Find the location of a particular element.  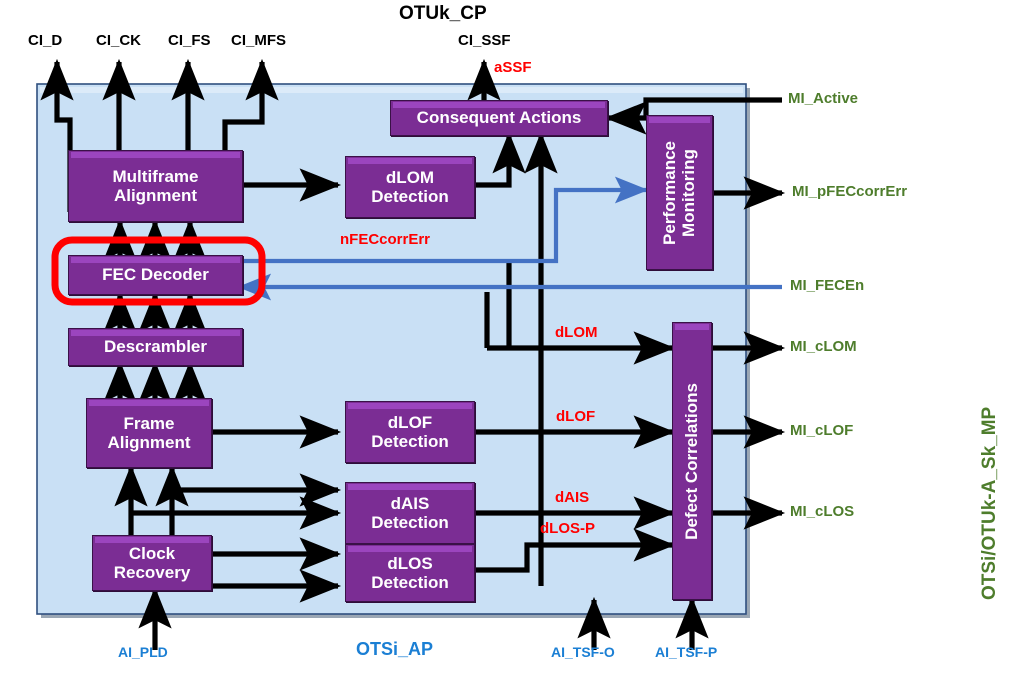

label-ai-tsf-p: AI_TSF-P is located at coordinates (686, 652).